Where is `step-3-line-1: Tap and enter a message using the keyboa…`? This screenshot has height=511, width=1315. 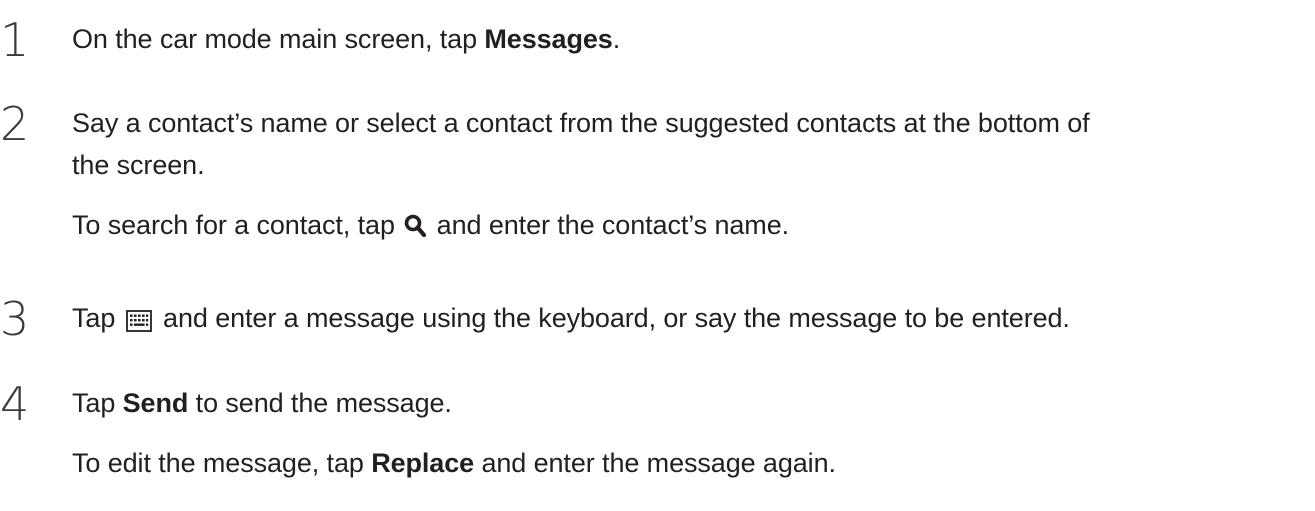 step-3-line-1: Tap and enter a message using the keyboa… is located at coordinates (571, 318).